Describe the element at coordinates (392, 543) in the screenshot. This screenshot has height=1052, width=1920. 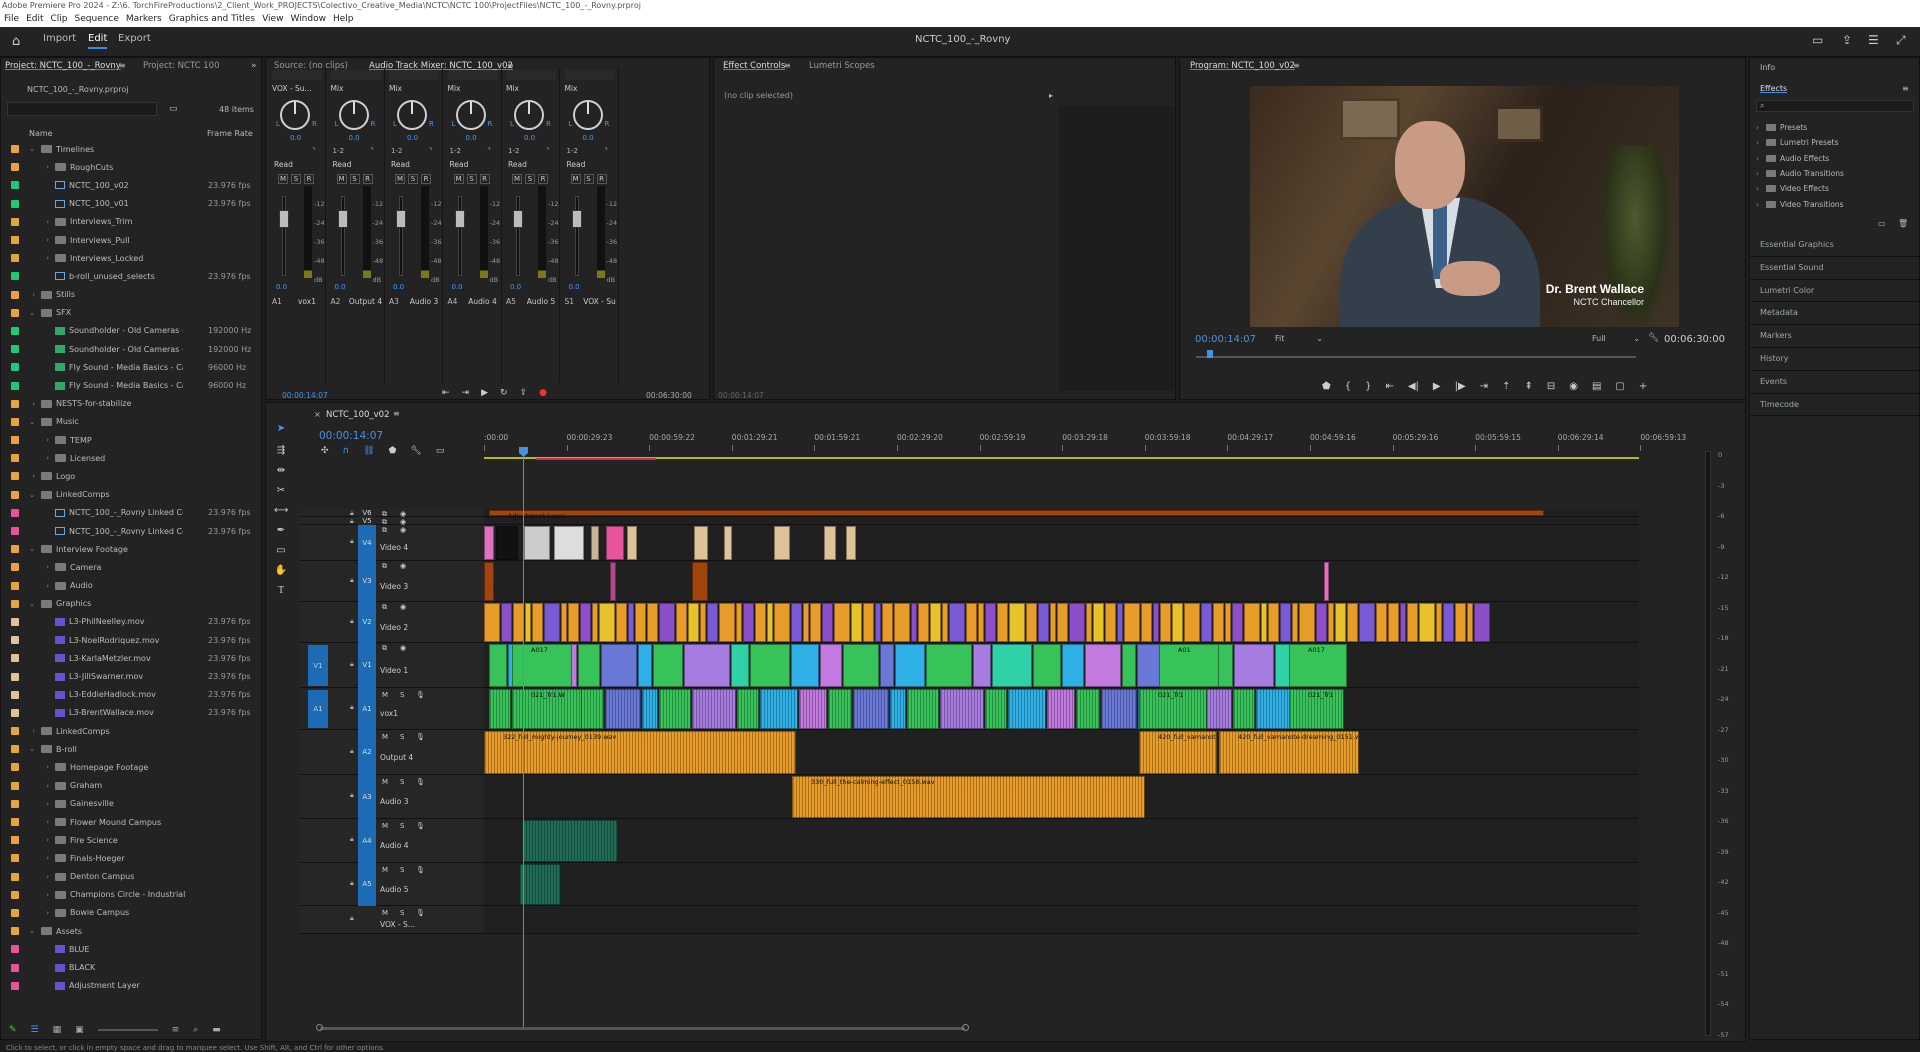
I see `track-header: 🔒︎ V4 ⧉ ◉ Video 4` at that location.